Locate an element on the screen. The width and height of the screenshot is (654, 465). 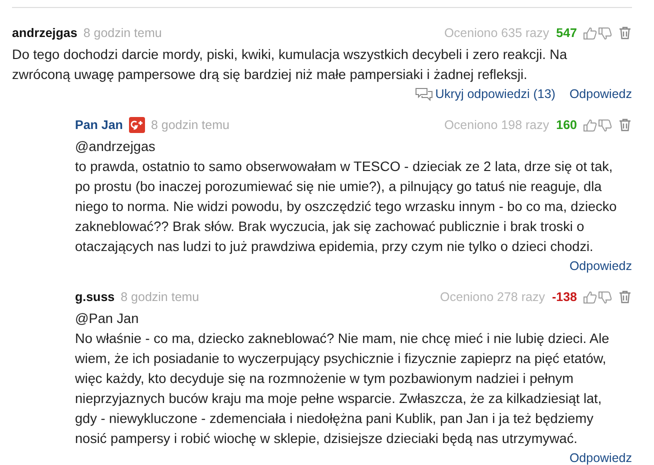
author-link: Pan Jan is located at coordinates (99, 125).